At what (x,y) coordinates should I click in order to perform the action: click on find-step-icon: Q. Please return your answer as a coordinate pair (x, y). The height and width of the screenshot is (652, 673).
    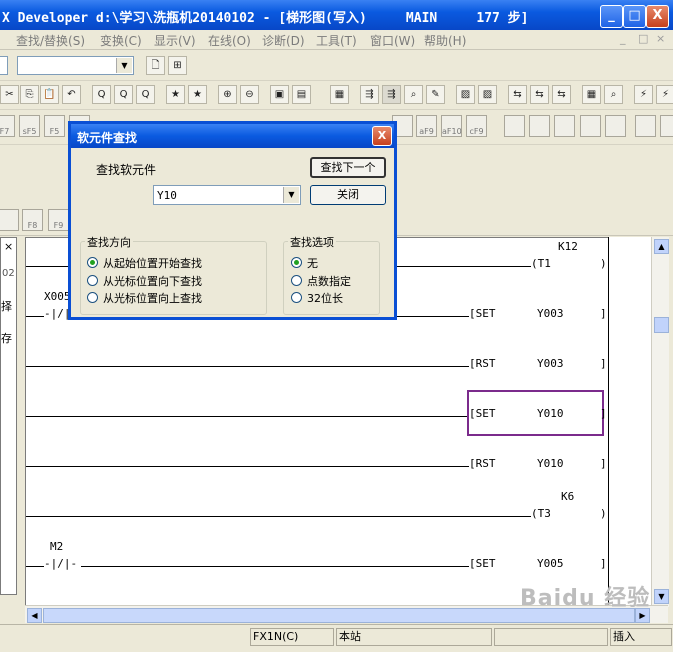
    Looking at the image, I should click on (145, 94).